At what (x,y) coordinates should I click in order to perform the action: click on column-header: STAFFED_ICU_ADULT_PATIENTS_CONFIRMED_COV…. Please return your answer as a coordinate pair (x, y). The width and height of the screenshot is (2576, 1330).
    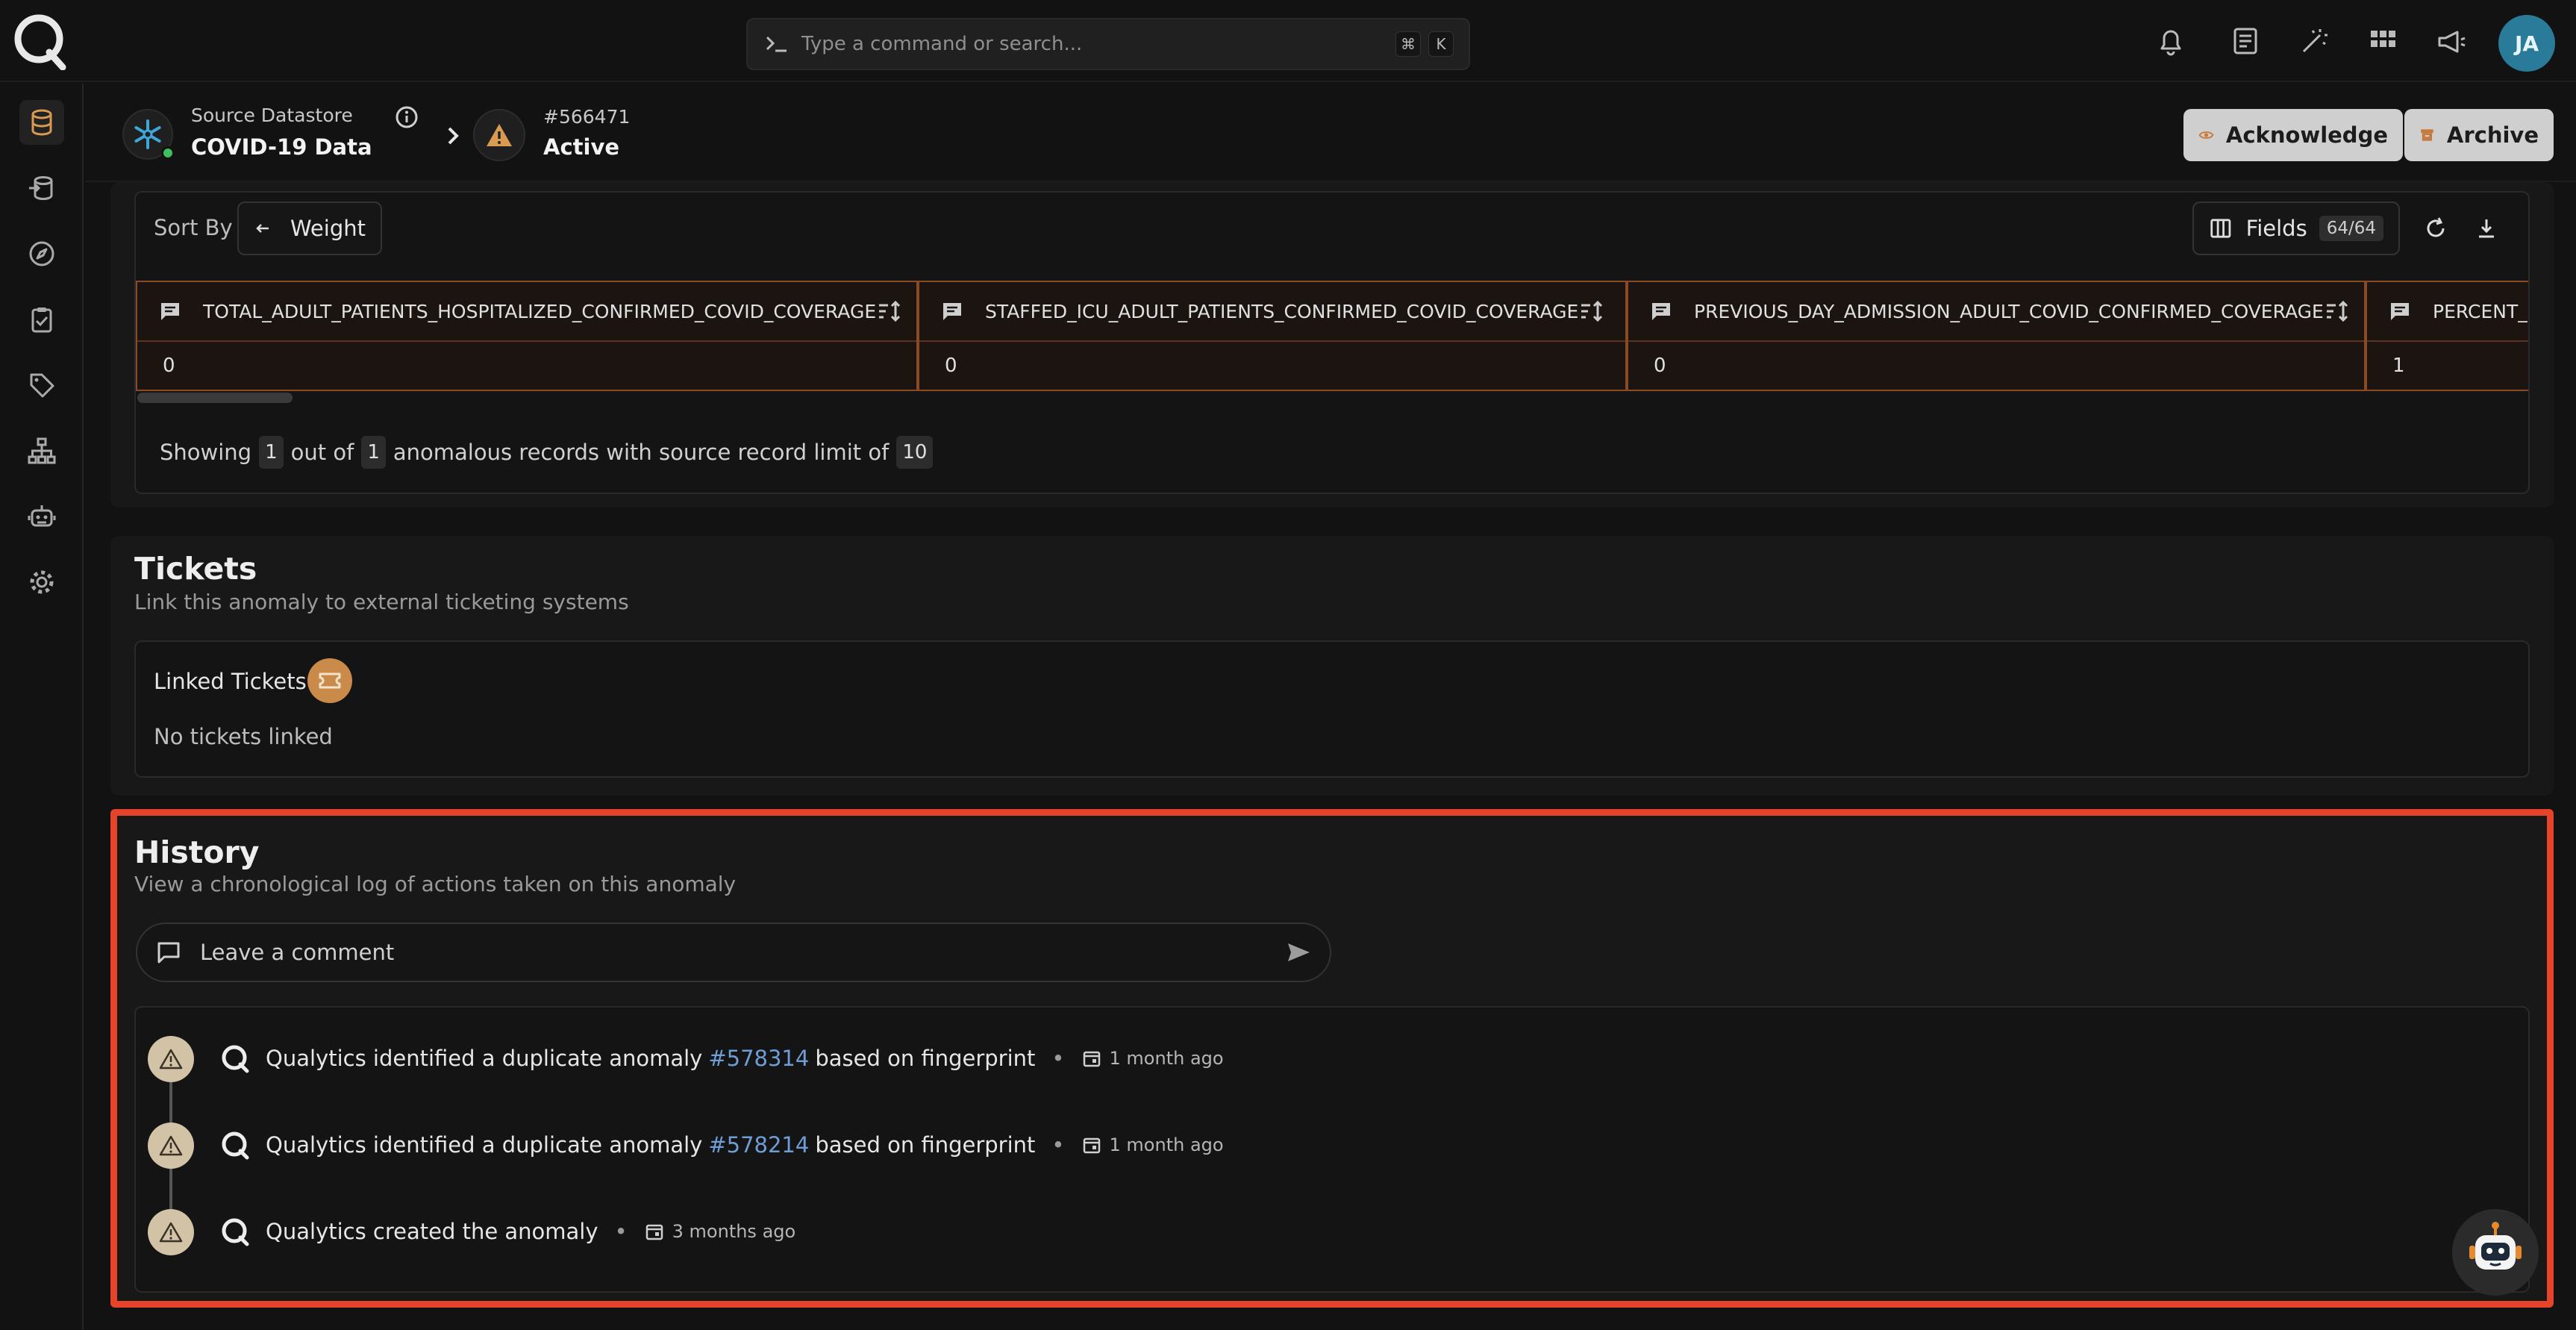
    Looking at the image, I should click on (1272, 312).